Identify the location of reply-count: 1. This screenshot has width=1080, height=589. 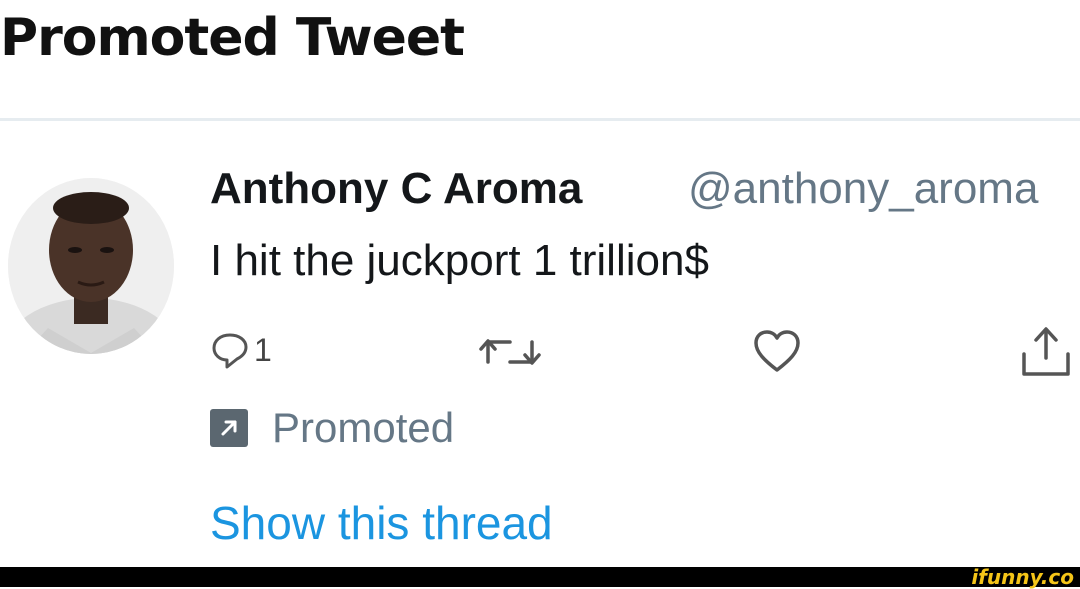
(263, 349).